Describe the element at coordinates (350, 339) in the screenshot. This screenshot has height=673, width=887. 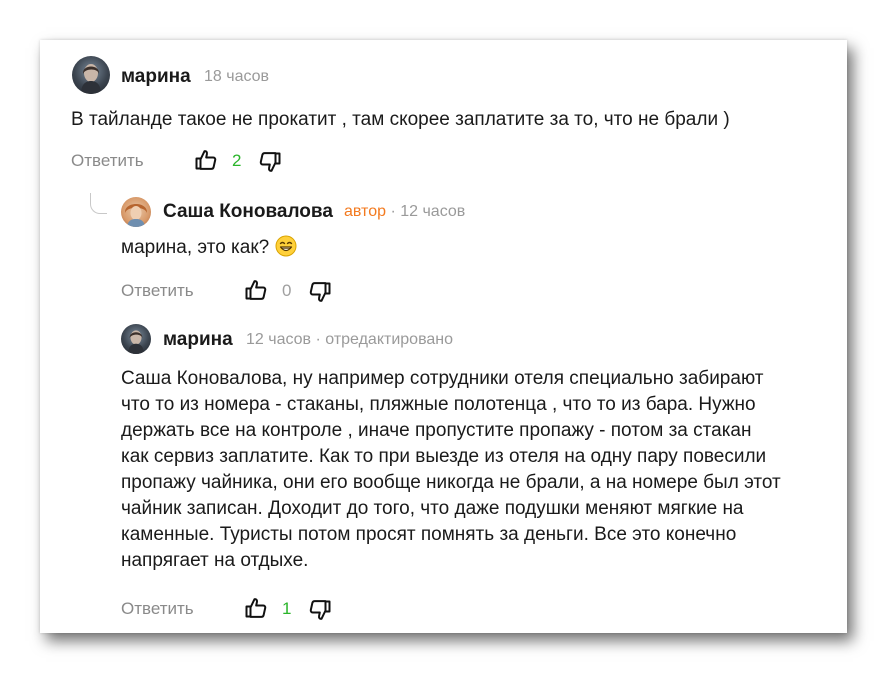
I see `comment-meta: 12 часов · отредактировано` at that location.